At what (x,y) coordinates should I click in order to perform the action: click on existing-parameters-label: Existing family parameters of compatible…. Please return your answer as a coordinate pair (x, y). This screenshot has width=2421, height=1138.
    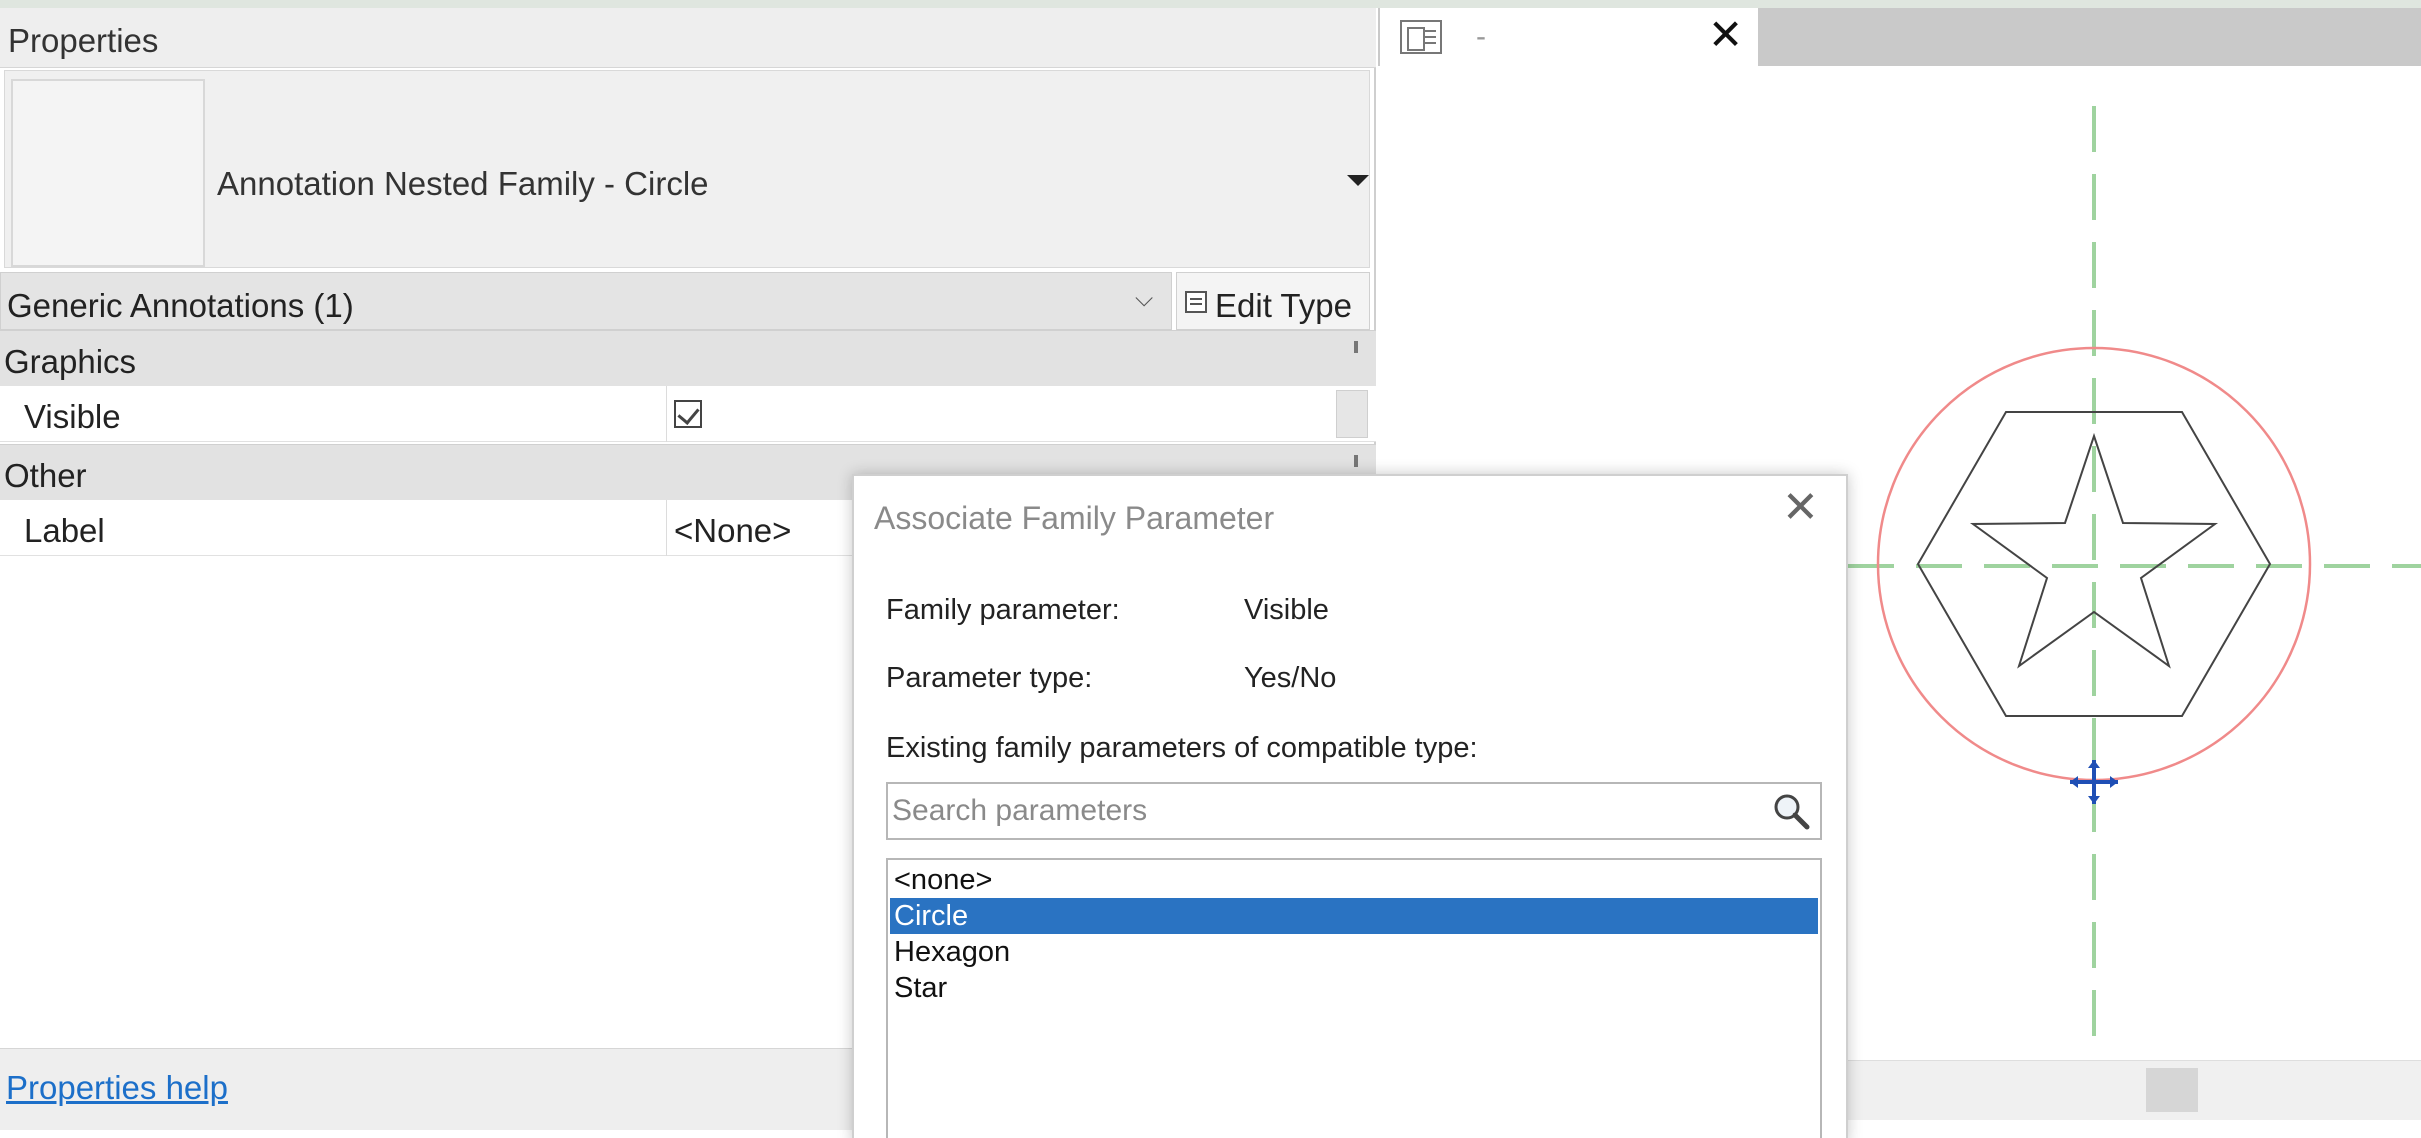
    Looking at the image, I should click on (1182, 748).